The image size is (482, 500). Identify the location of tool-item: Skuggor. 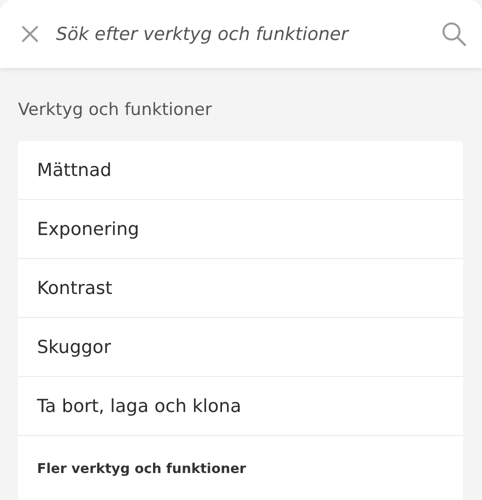
(240, 347).